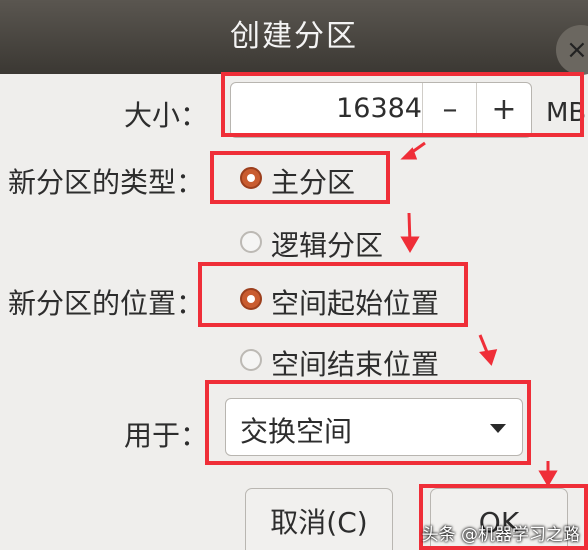  I want to click on chevron-down-icon, so click(498, 428).